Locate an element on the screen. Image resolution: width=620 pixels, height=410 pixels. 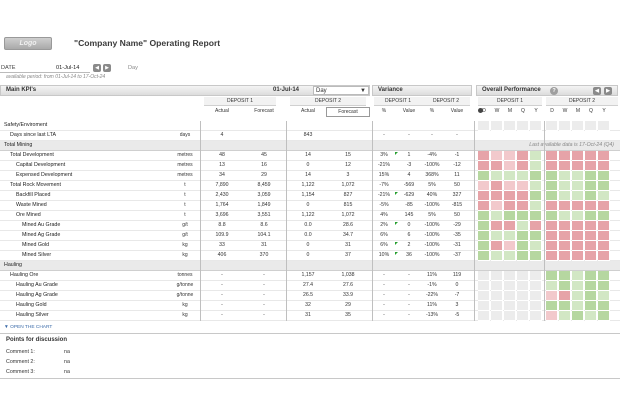
next-date-button: ▶ is located at coordinates (107, 68).